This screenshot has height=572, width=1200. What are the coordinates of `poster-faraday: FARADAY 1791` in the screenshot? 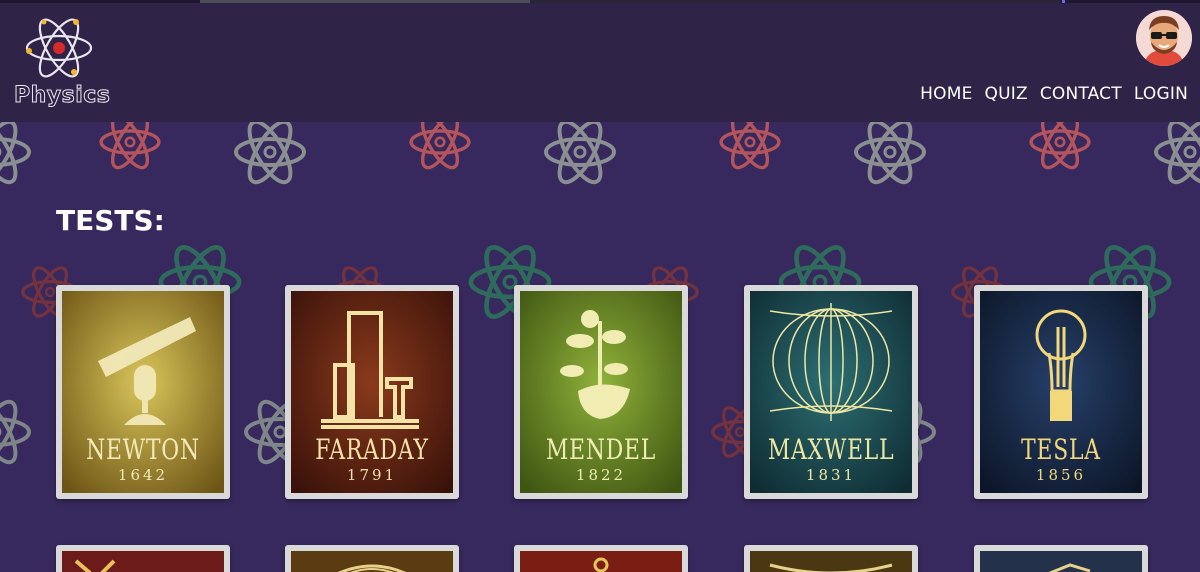 It's located at (372, 392).